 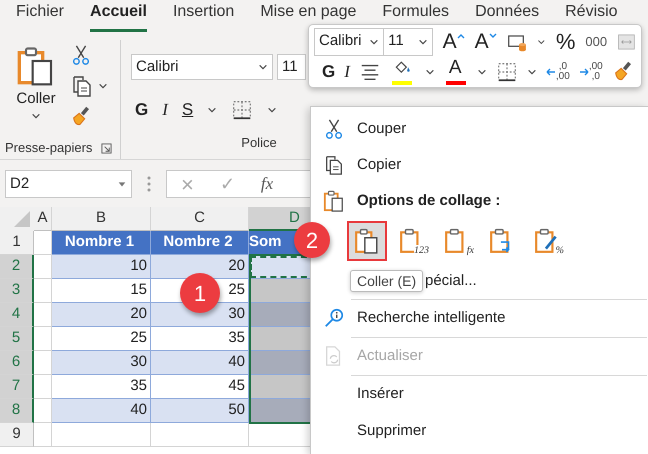 I want to click on paste-option-button: fx, so click(x=457, y=241).